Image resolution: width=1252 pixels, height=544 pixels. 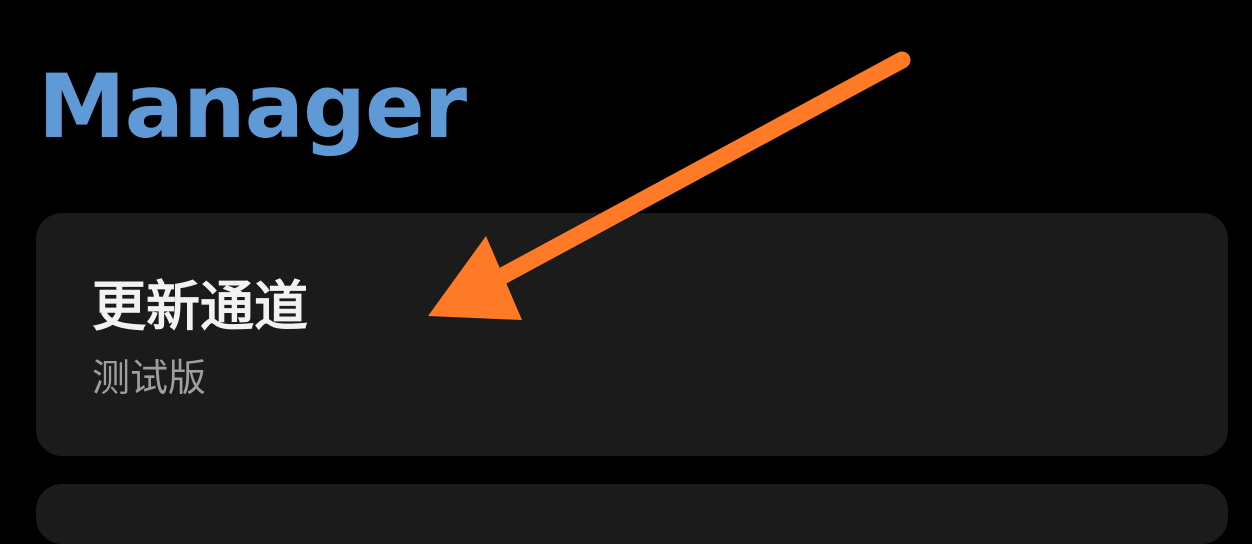 What do you see at coordinates (149, 378) in the screenshot?
I see `update-channel-value: 测试版` at bounding box center [149, 378].